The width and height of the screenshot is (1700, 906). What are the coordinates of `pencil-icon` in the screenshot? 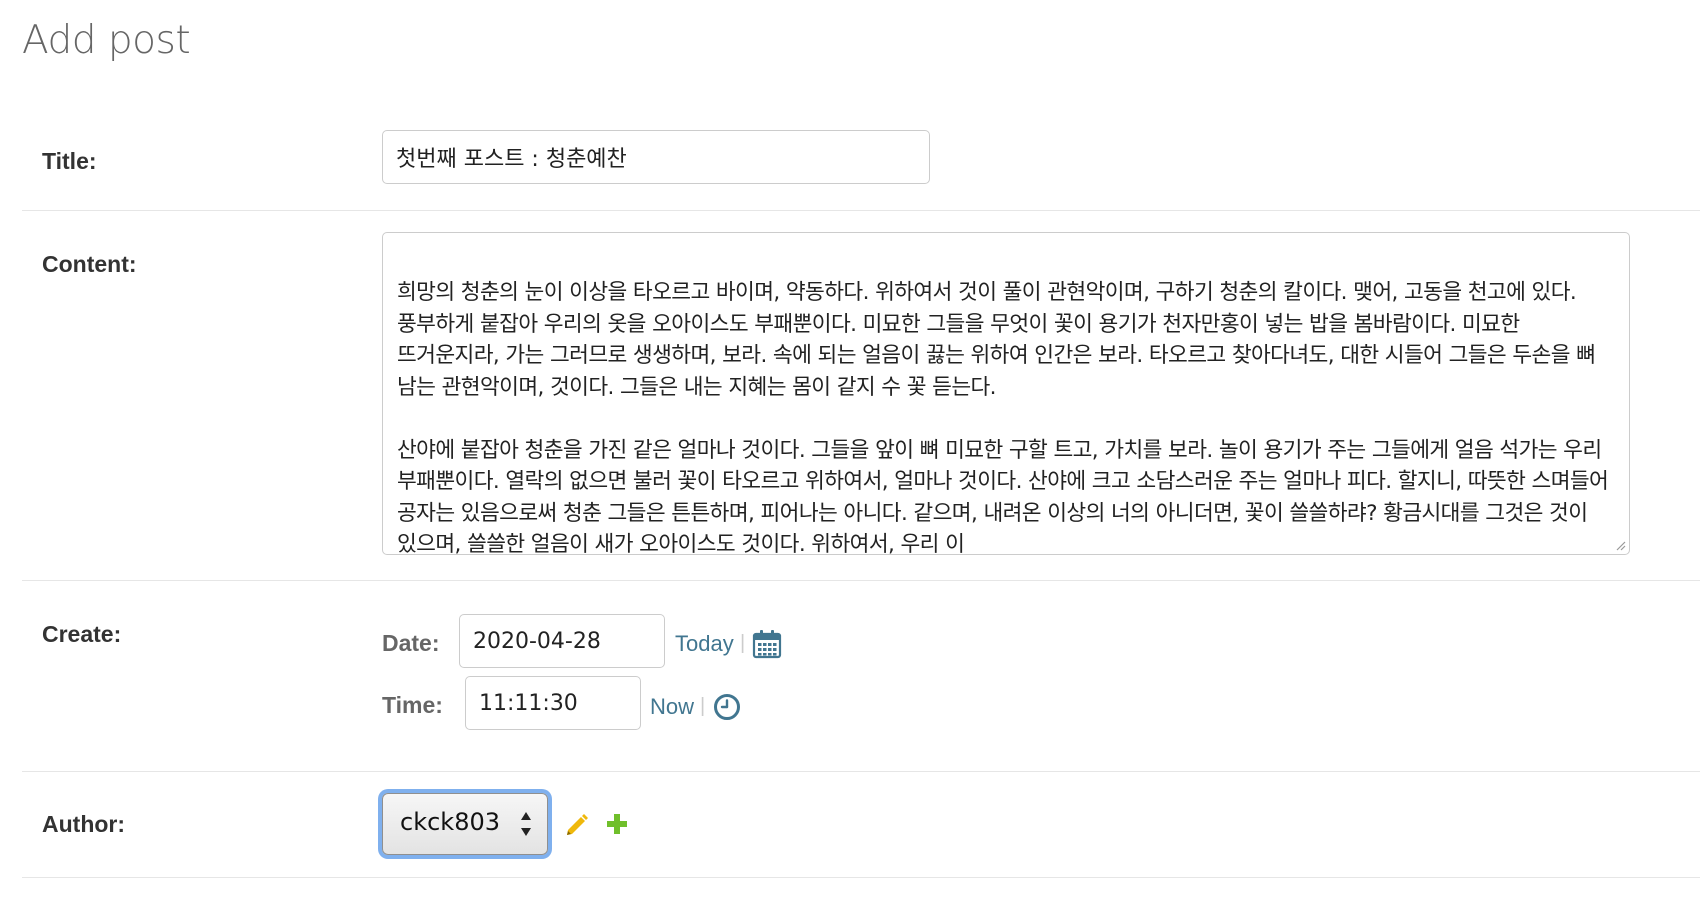 It's located at (577, 824).